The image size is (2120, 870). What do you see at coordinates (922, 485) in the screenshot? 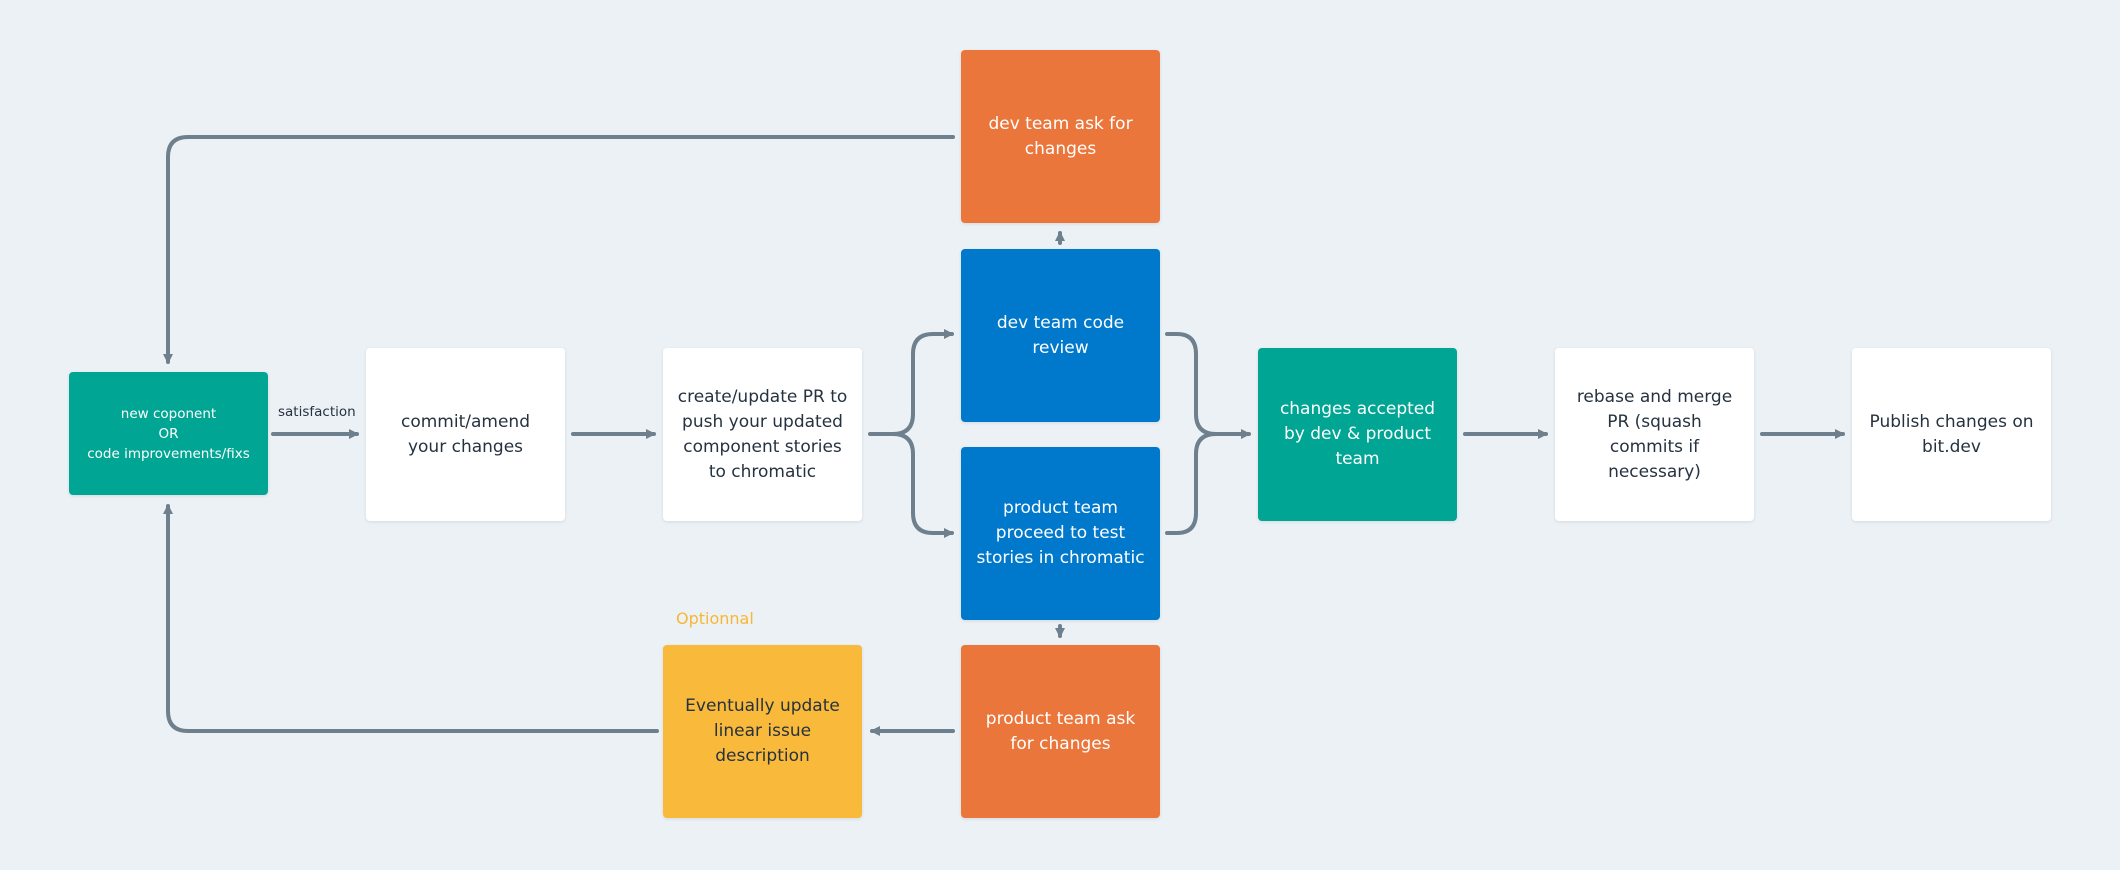
I see `edge-create-pr-to-product-test` at bounding box center [922, 485].